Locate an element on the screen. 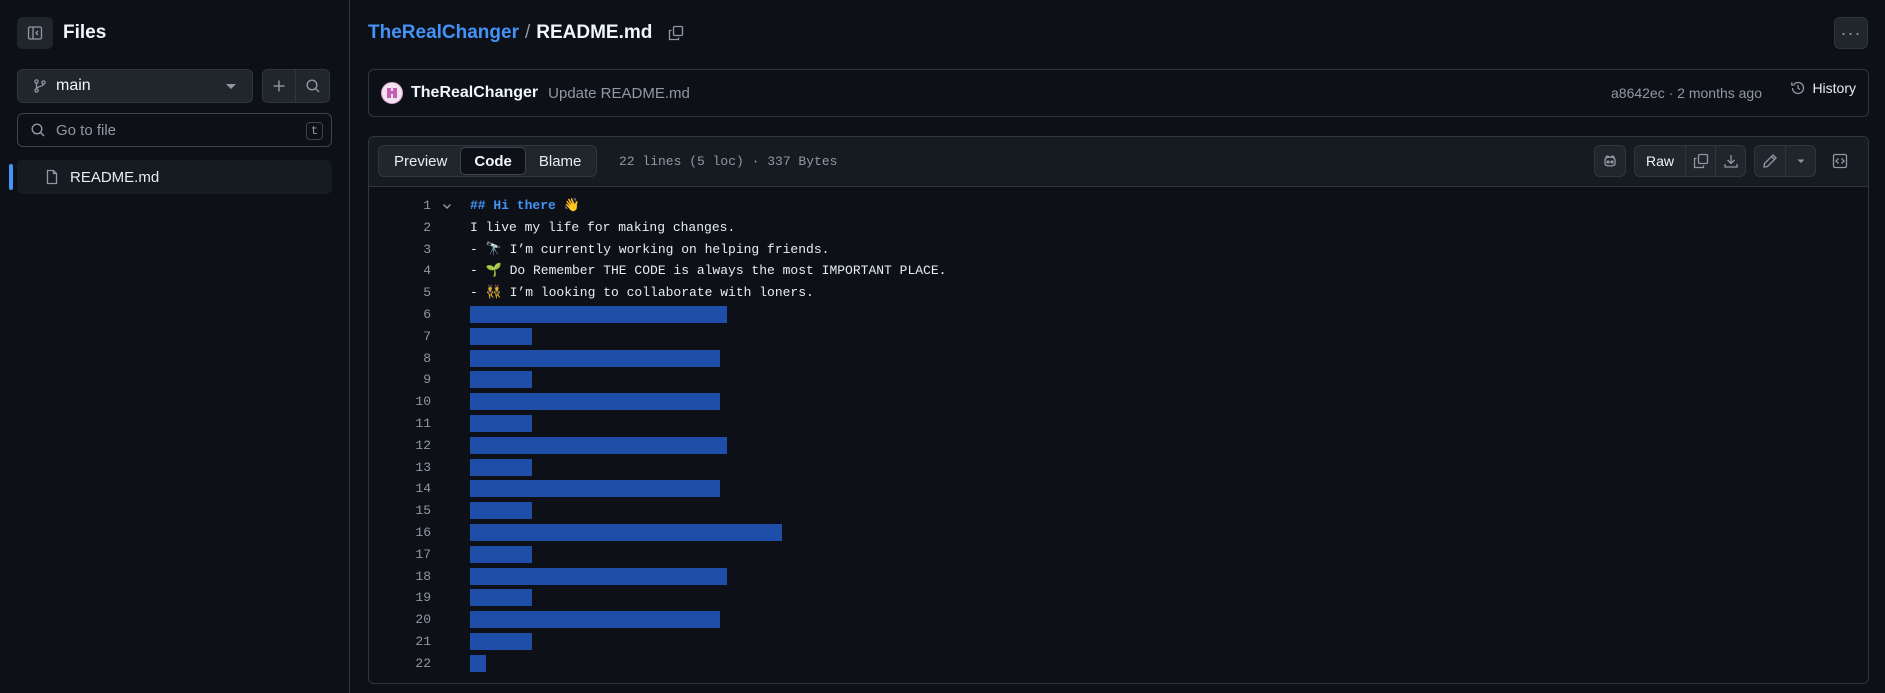 The height and width of the screenshot is (693, 1885). code-line: 19 is located at coordinates (1118, 598).